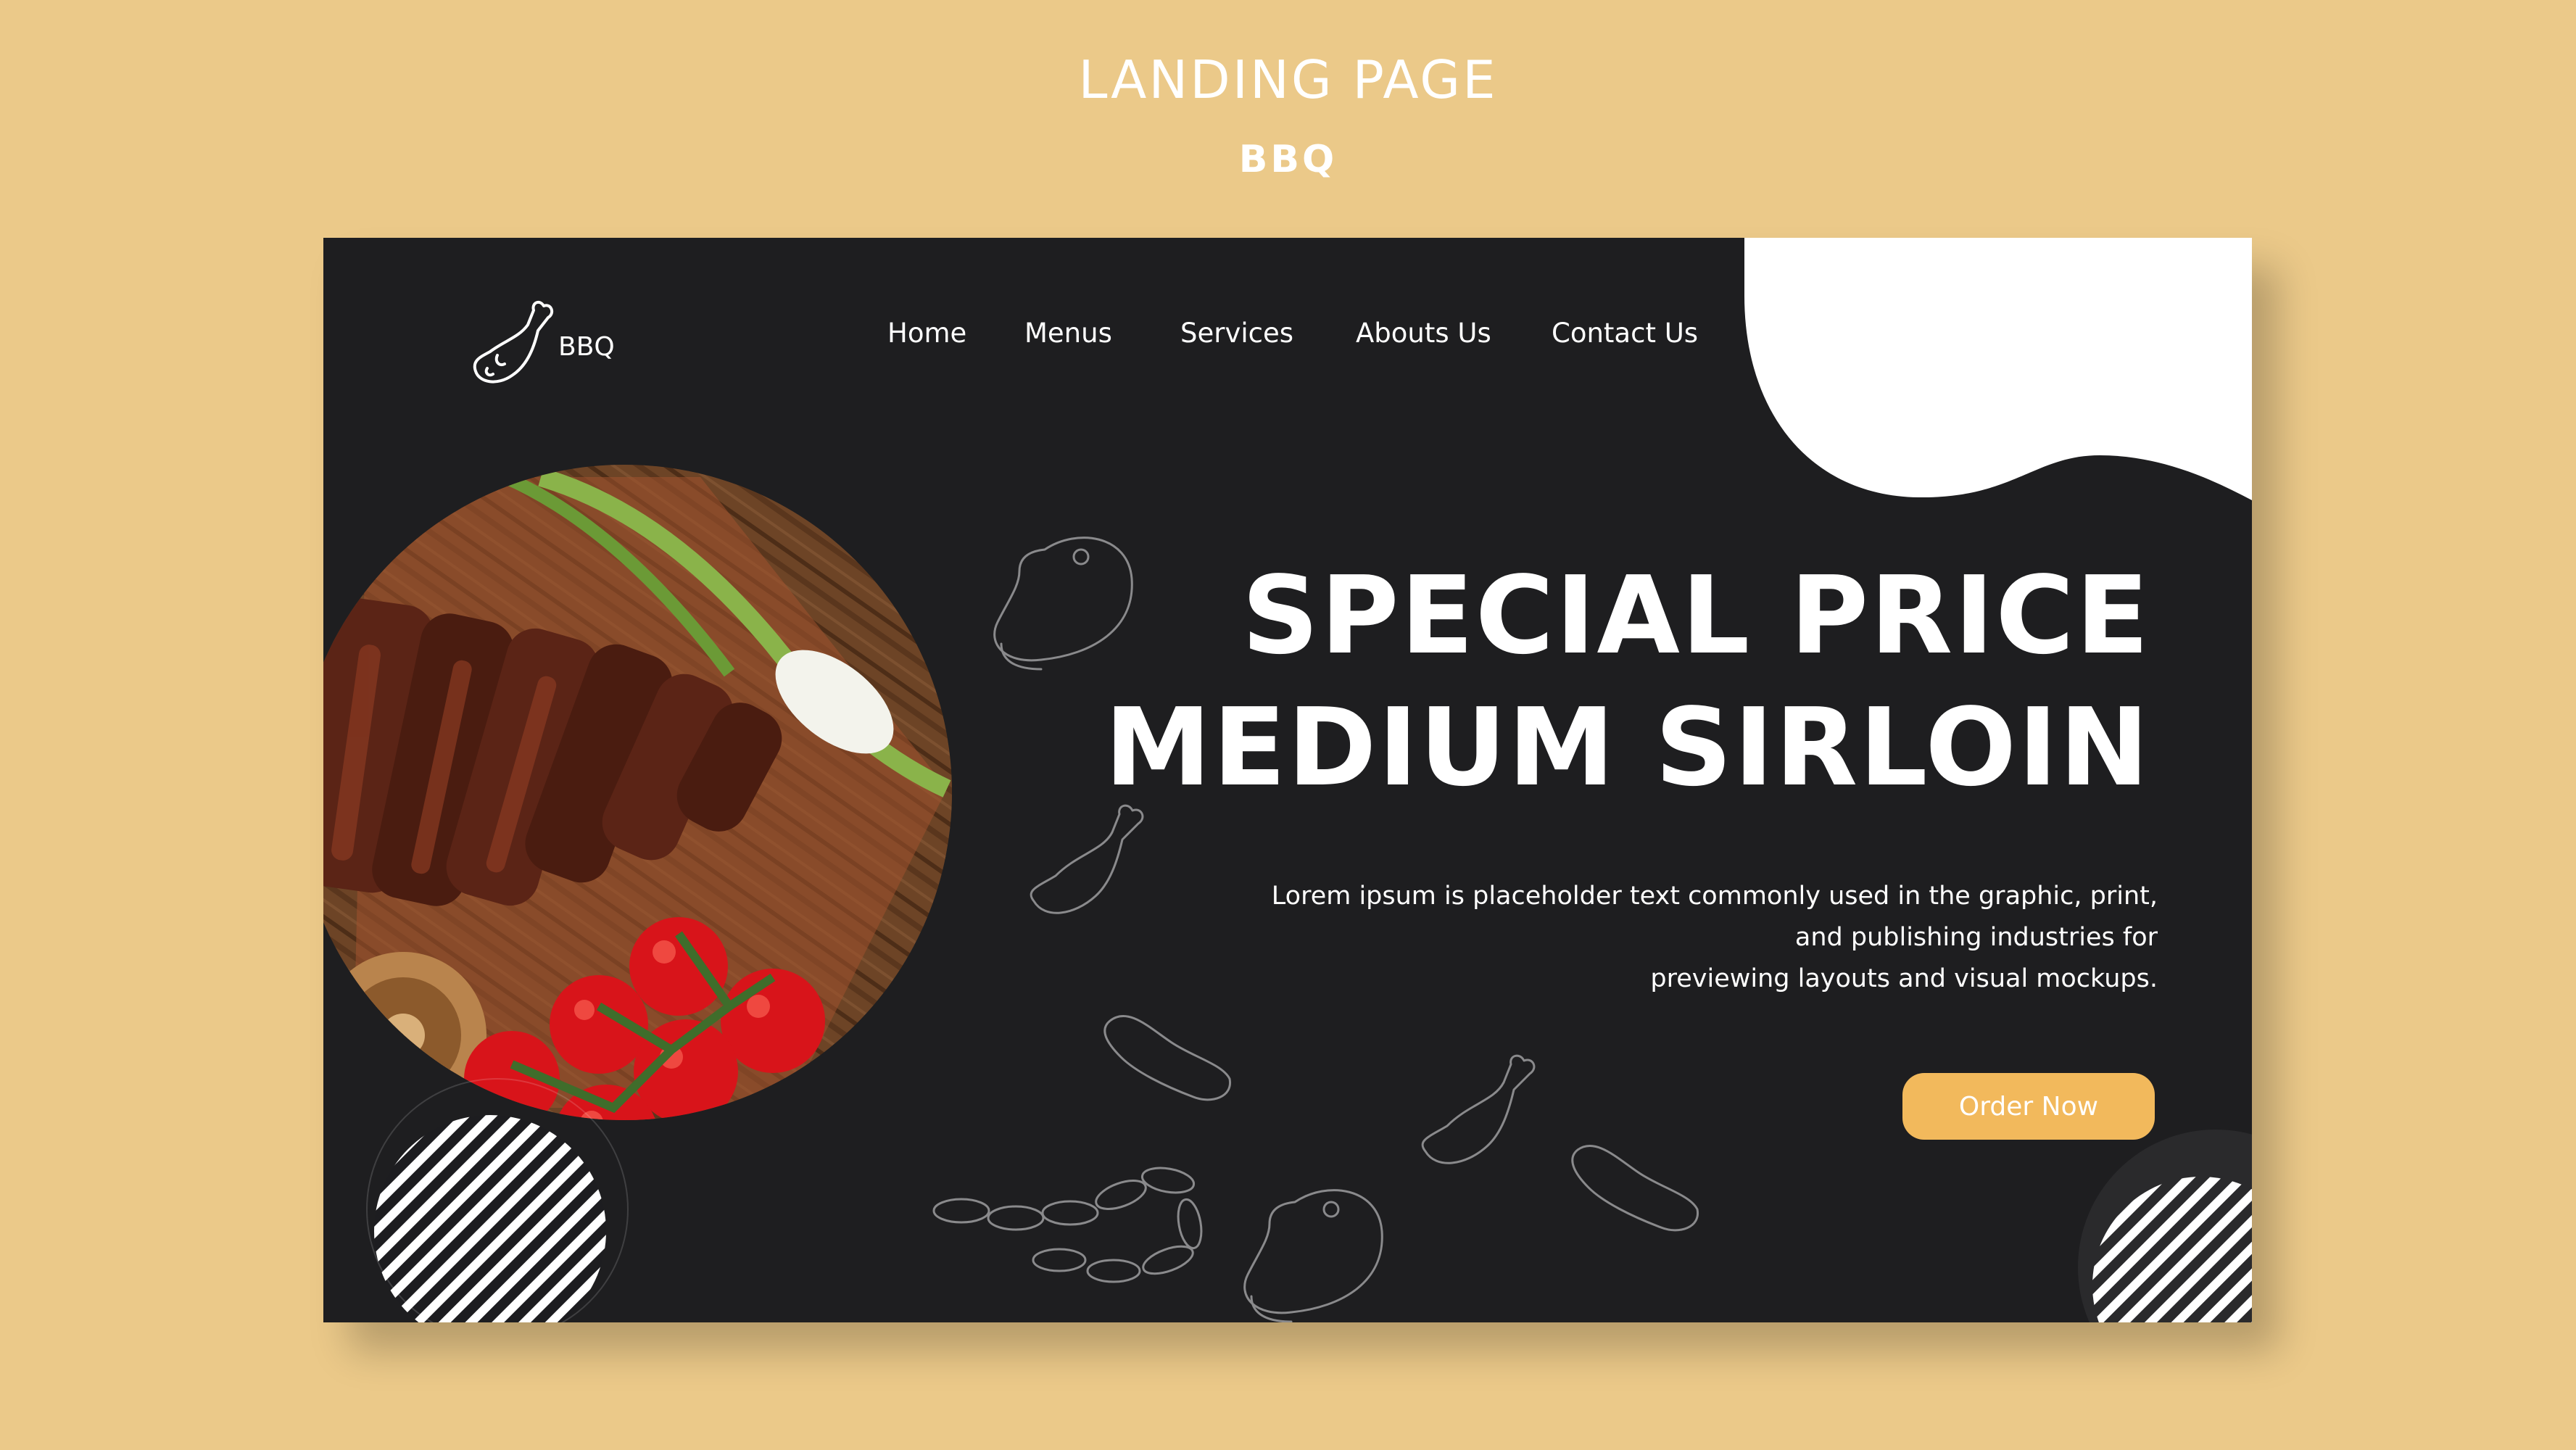 Image resolution: width=2576 pixels, height=1450 pixels. Describe the element at coordinates (1904, 979) in the screenshot. I see `description-line-3: previewing layouts and visual mockups.` at that location.